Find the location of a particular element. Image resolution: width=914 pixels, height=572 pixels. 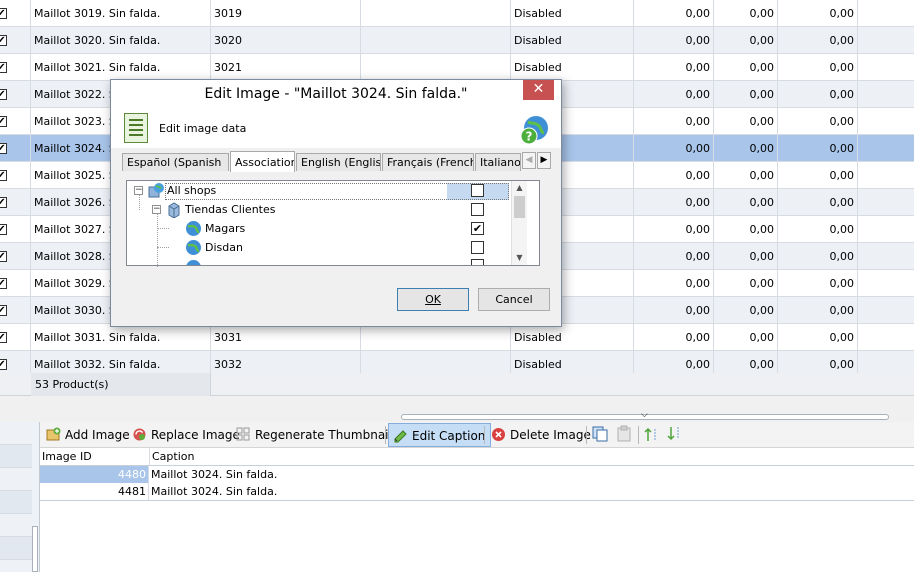

tab-english: English (English) is located at coordinates (338, 162).